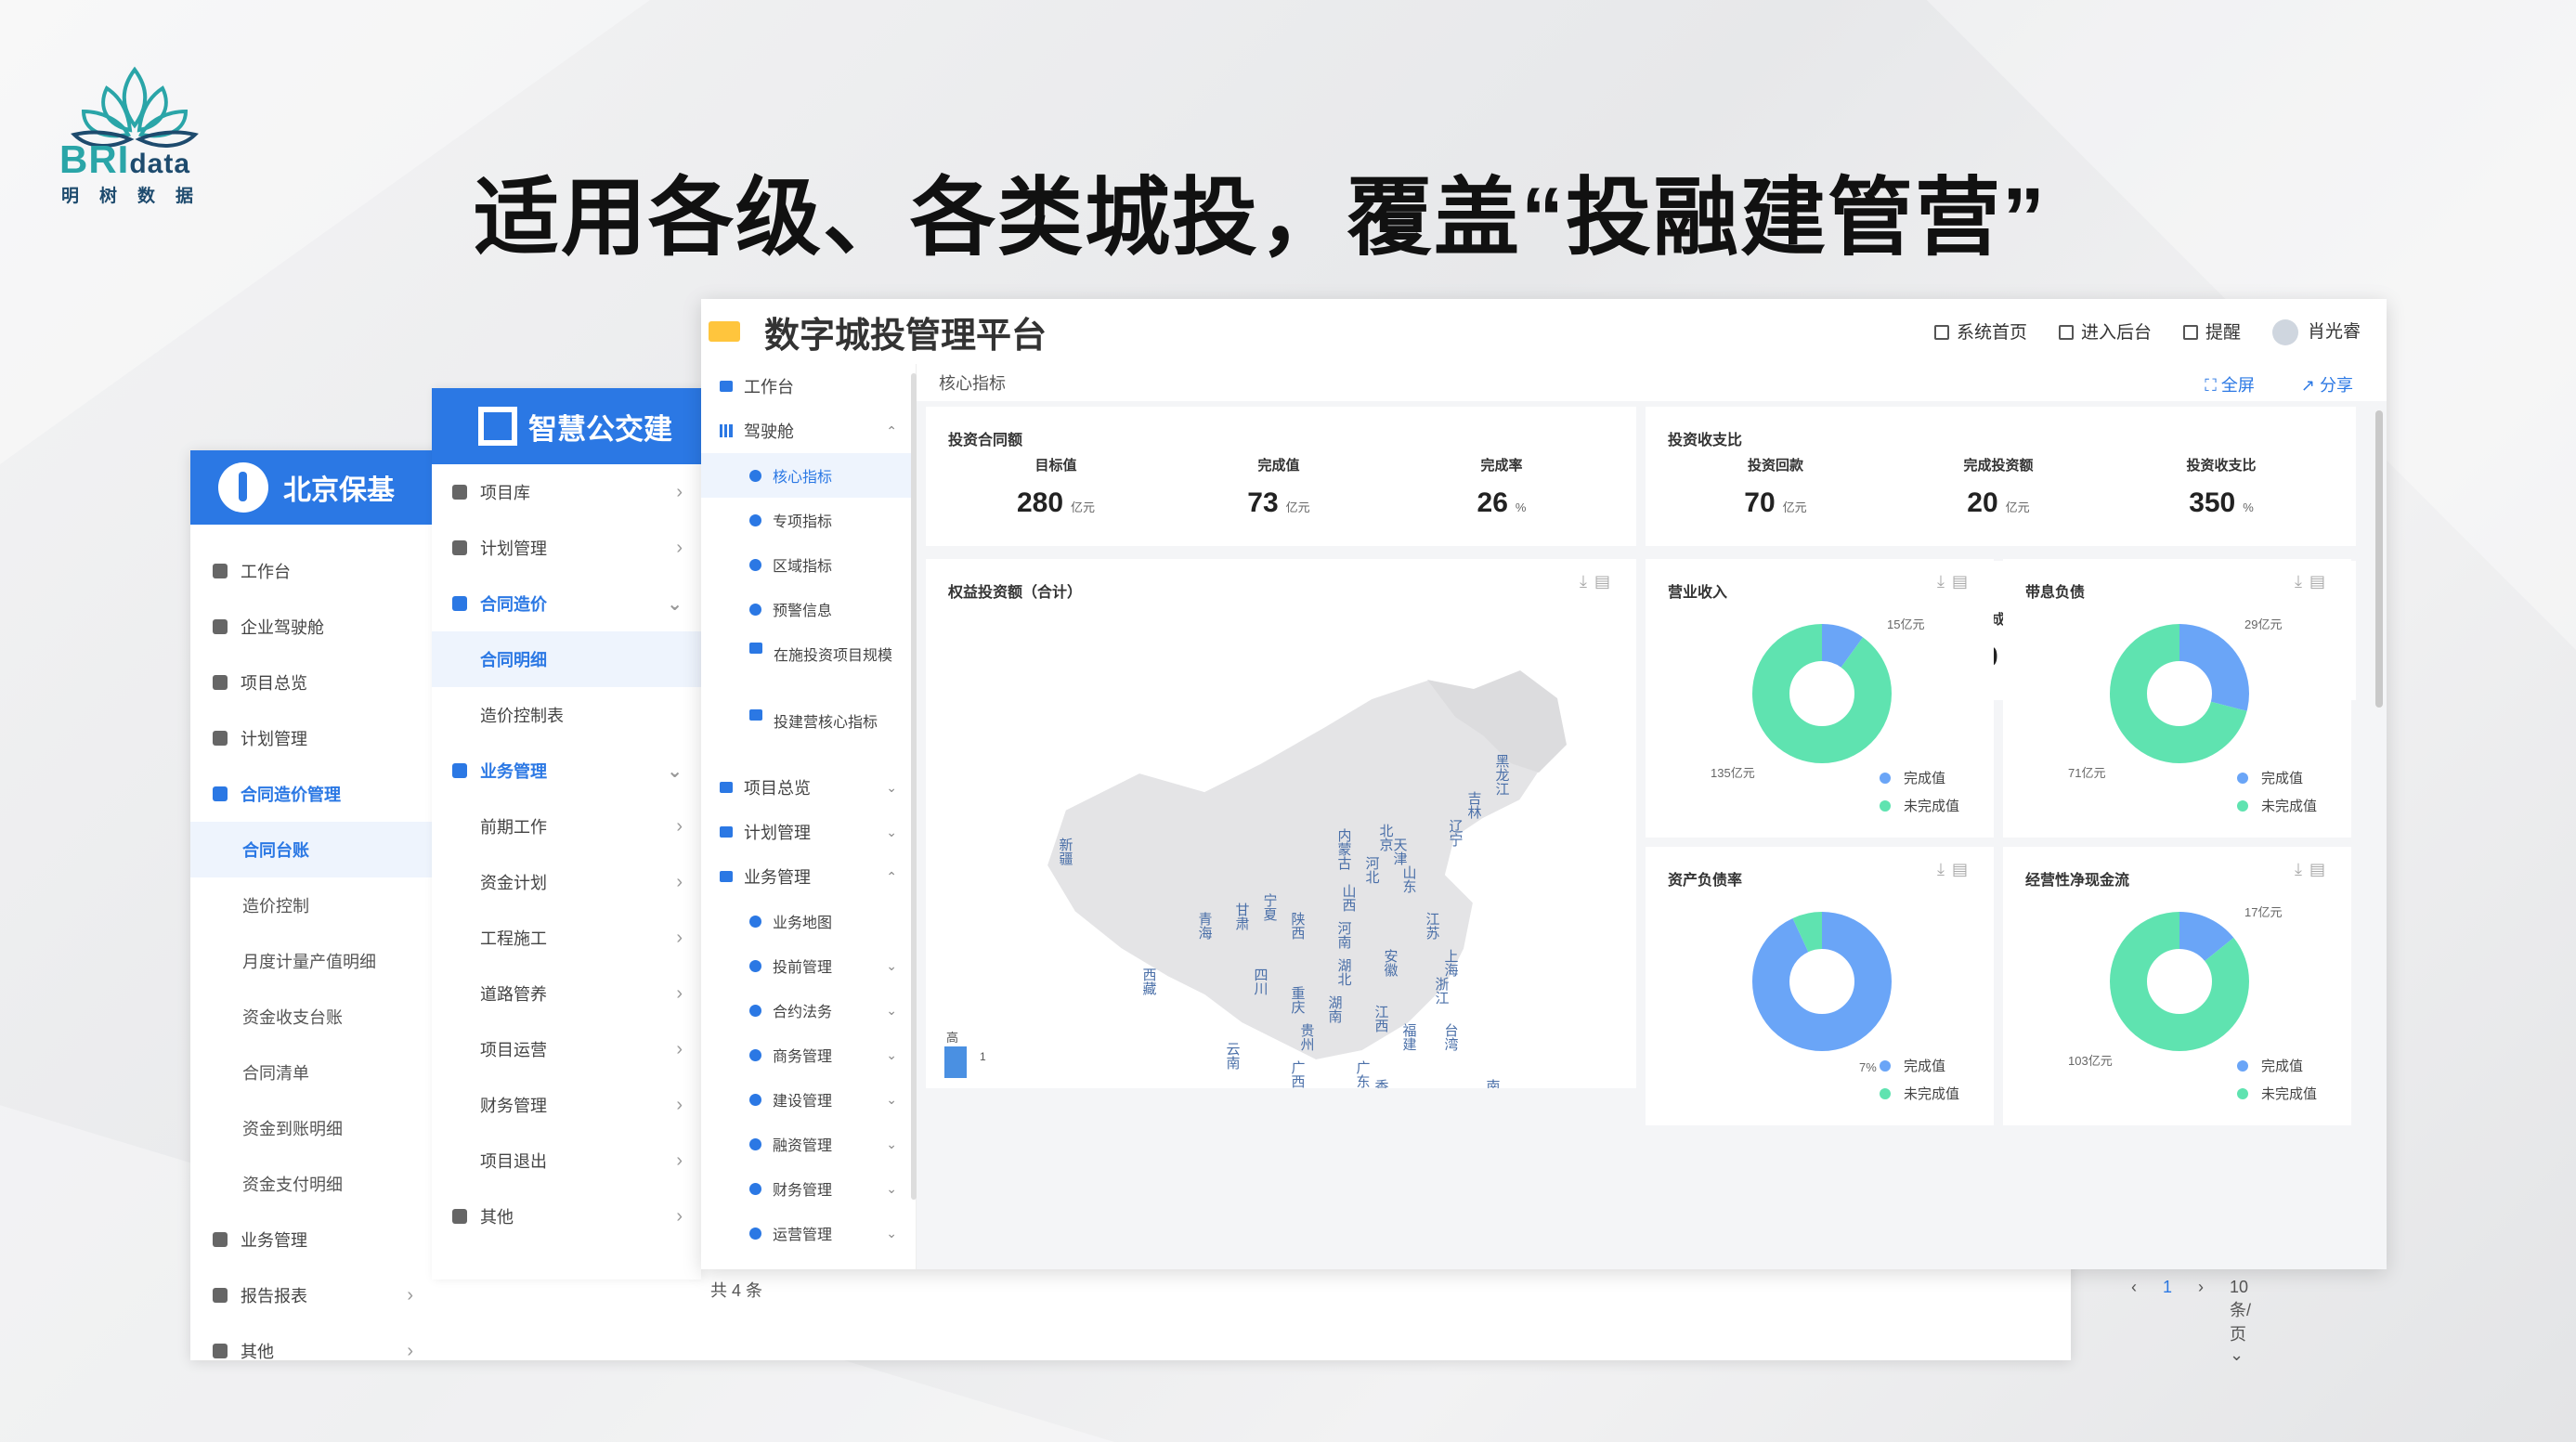 The width and height of the screenshot is (2576, 1442). Describe the element at coordinates (808, 386) in the screenshot. I see `sidebar-item: 工作台` at that location.